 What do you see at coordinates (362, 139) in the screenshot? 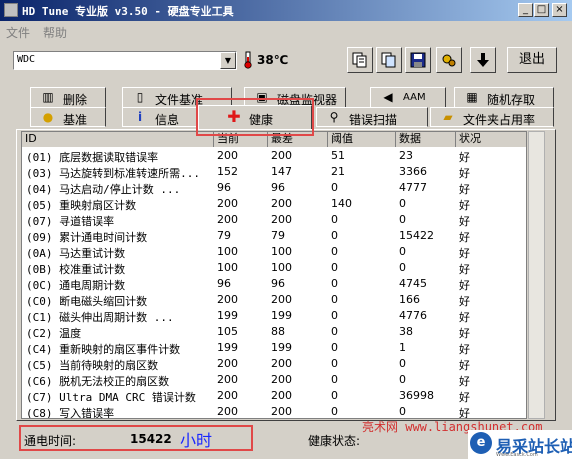
I see `col-threshold: 阈值` at bounding box center [362, 139].